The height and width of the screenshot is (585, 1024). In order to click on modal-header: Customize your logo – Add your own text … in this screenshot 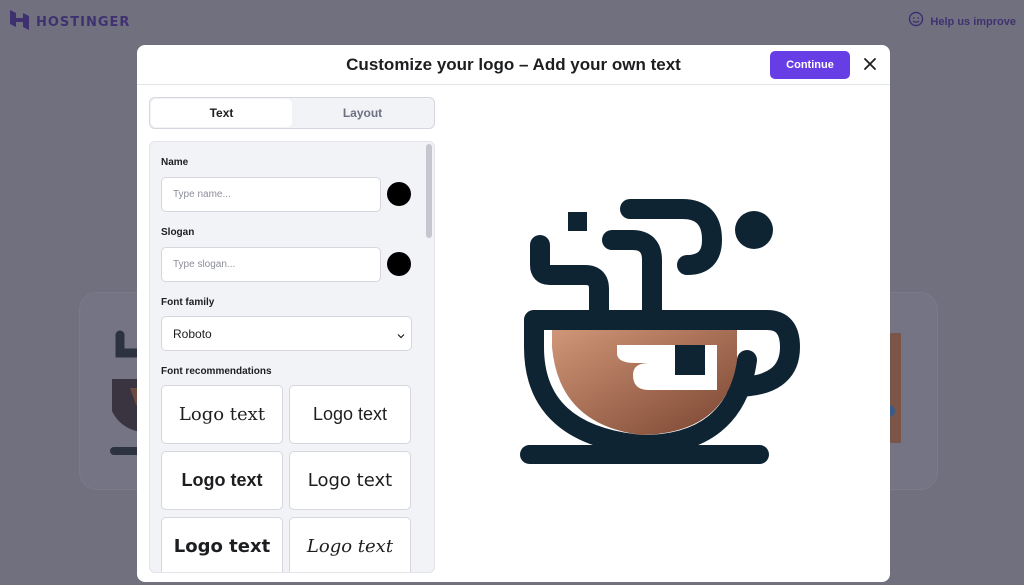, I will do `click(513, 65)`.